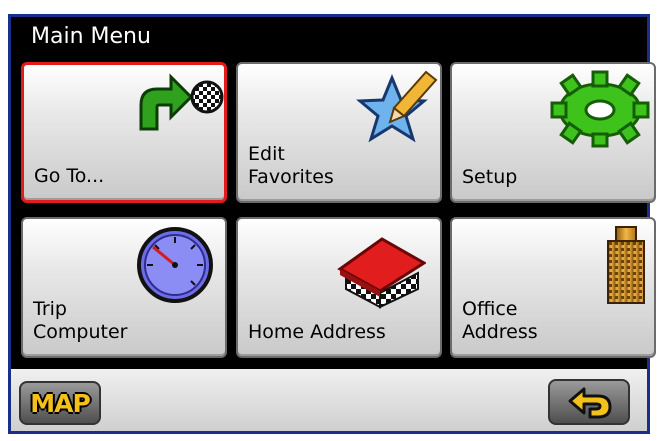  What do you see at coordinates (500, 320) in the screenshot?
I see `office-address-label: Office Address` at bounding box center [500, 320].